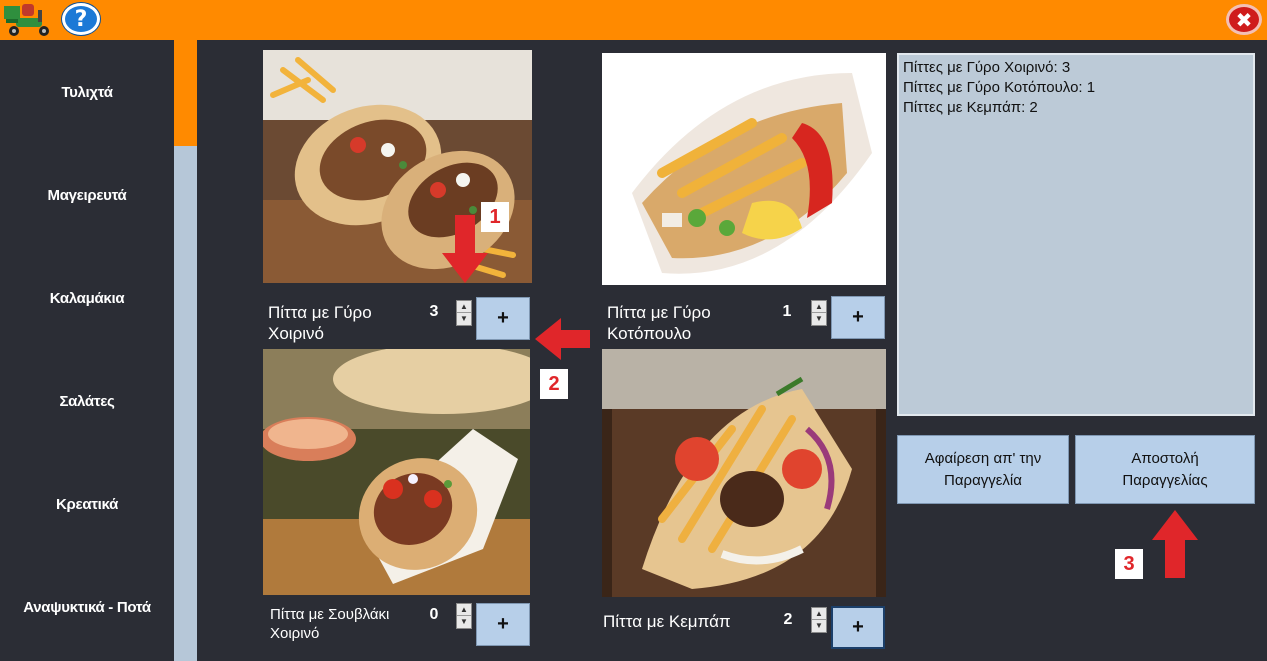  What do you see at coordinates (983, 469) in the screenshot?
I see `remove-from-order-button: Αφαίρεση απ' την Παραγγελία` at bounding box center [983, 469].